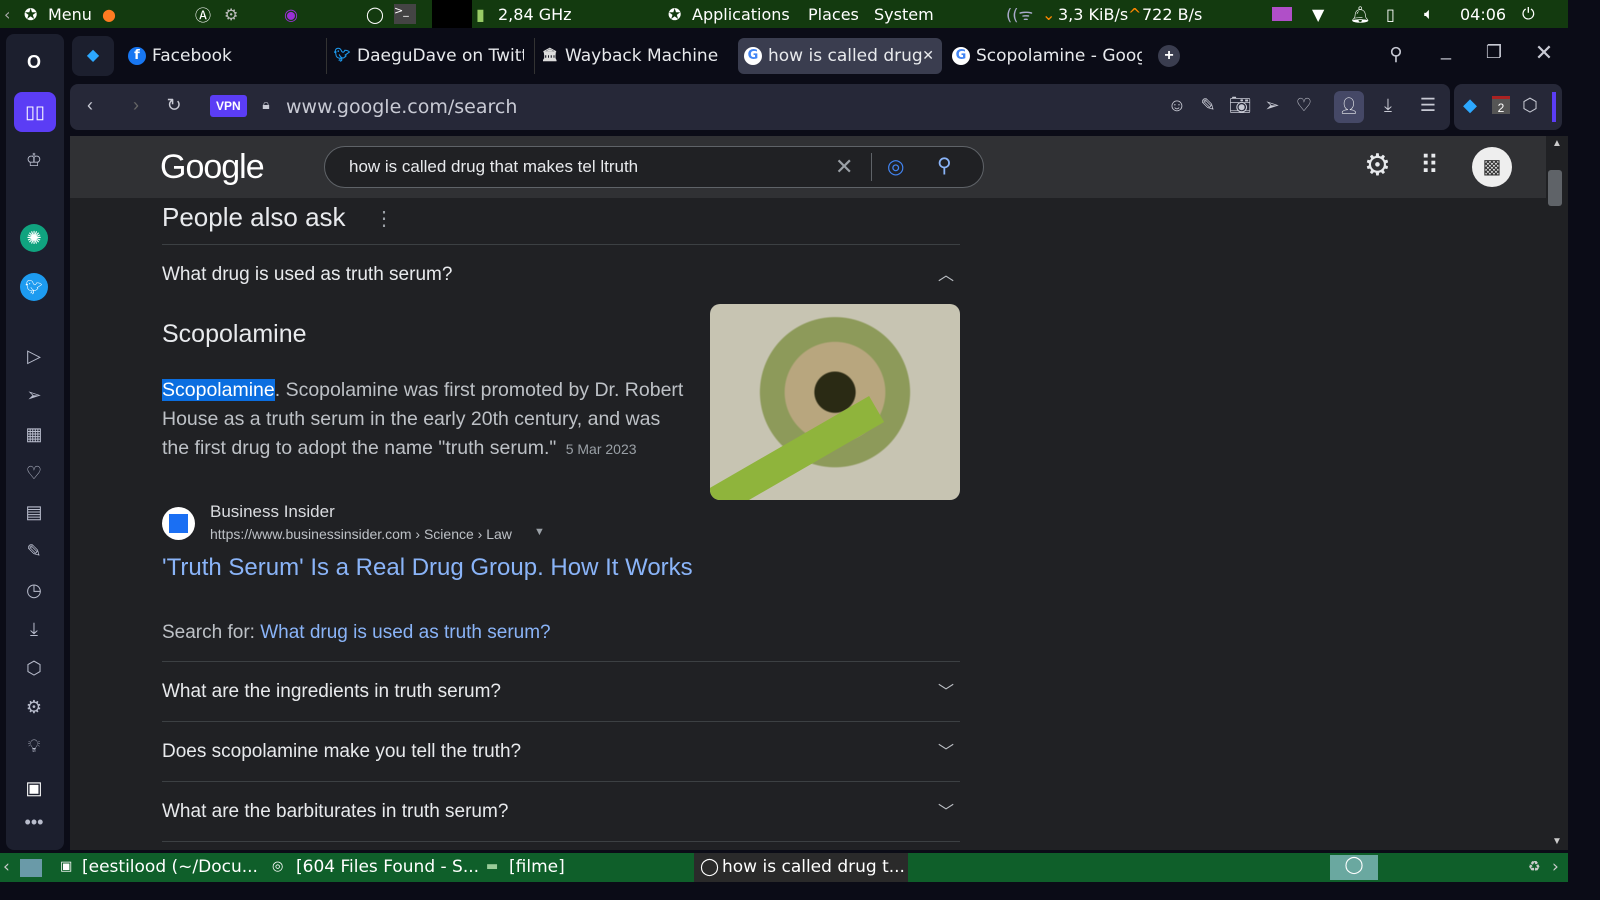 The height and width of the screenshot is (900, 1600). What do you see at coordinates (291, 14) in the screenshot?
I see `tor-icon: ◉` at bounding box center [291, 14].